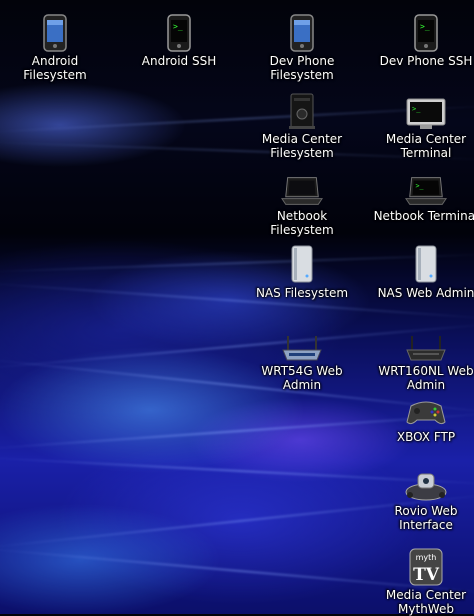  I want to click on icon-label: XBOX FTP, so click(426, 437).